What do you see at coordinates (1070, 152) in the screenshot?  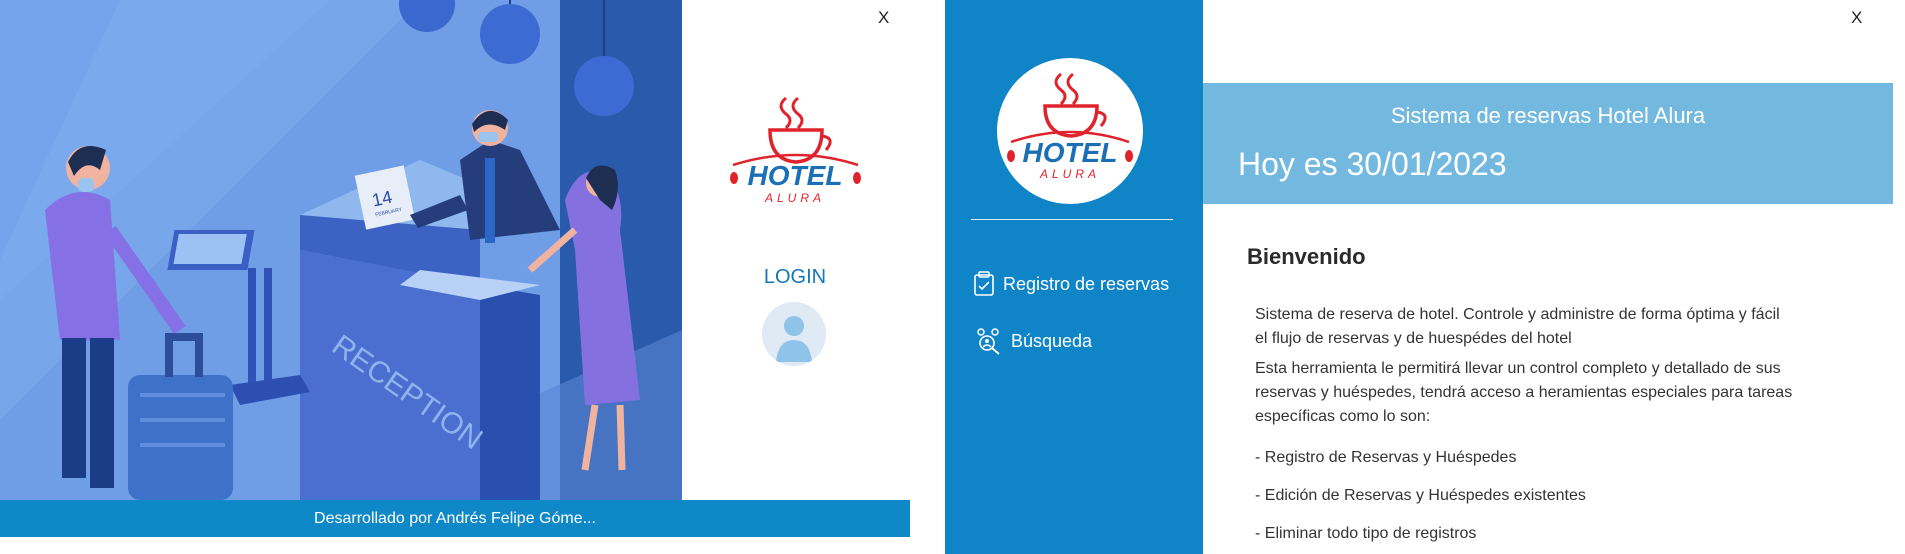 I see `sidebar-logo-hotel-text: HOTEL` at bounding box center [1070, 152].